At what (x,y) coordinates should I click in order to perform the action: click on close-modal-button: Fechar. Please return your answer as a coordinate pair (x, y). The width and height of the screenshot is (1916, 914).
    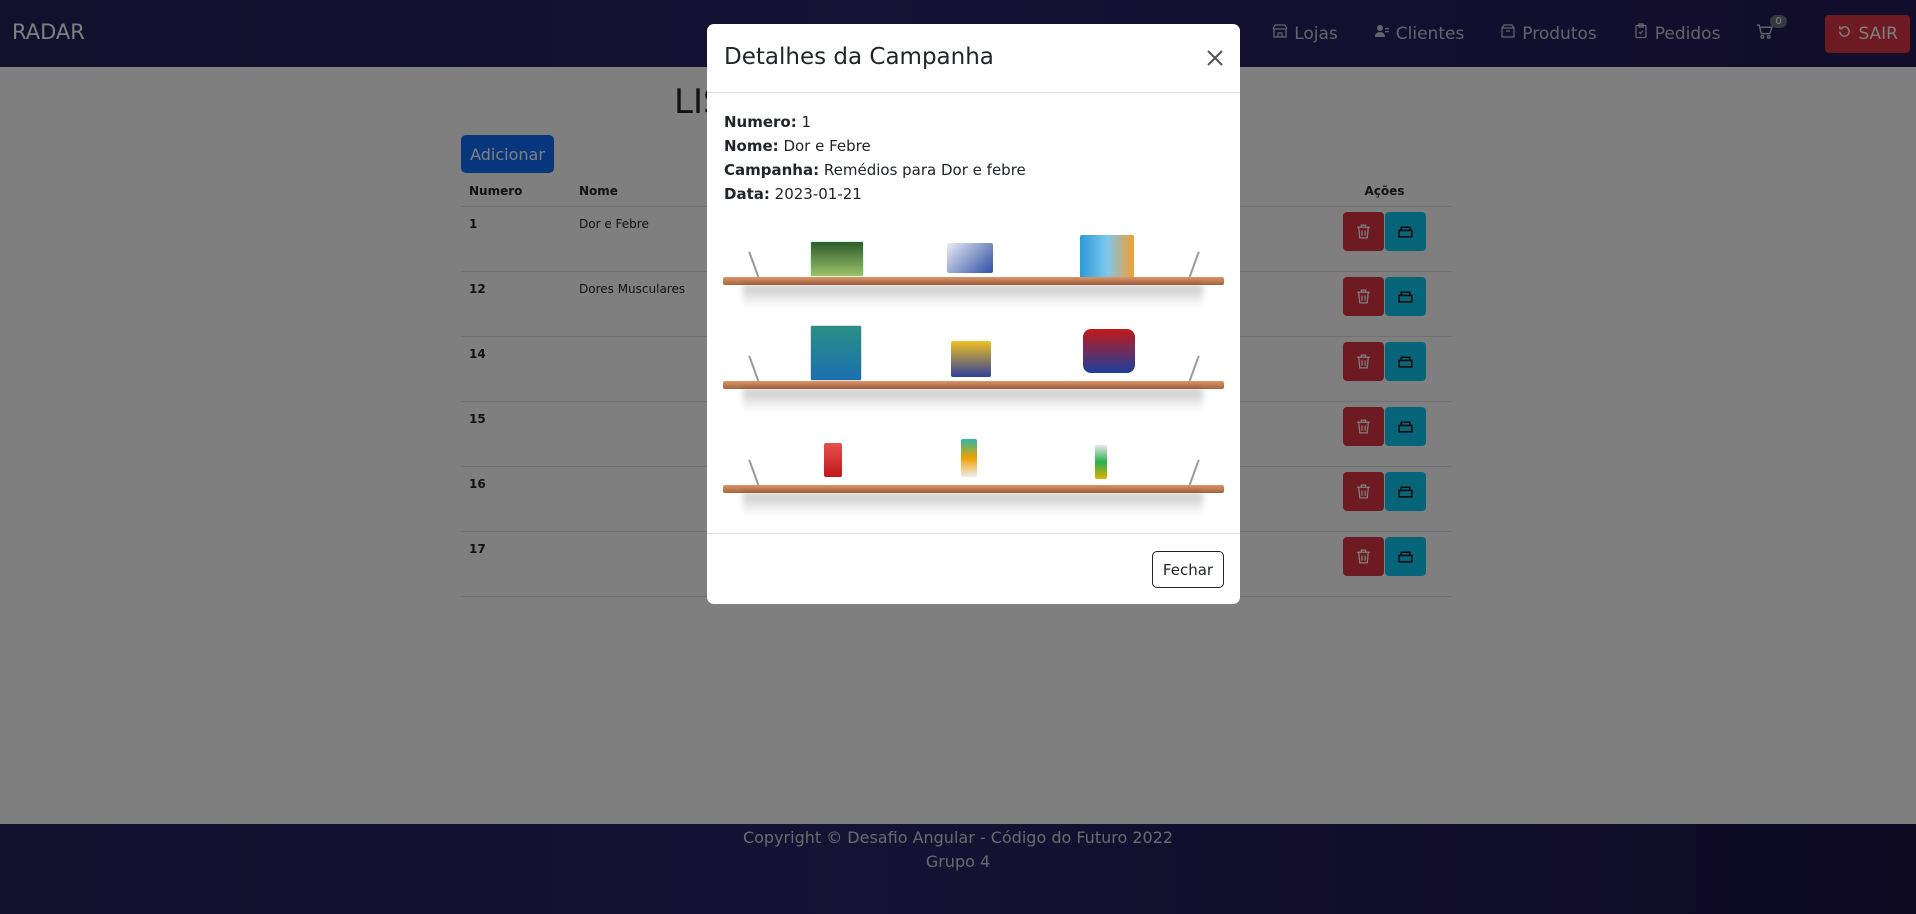
    Looking at the image, I should click on (1188, 569).